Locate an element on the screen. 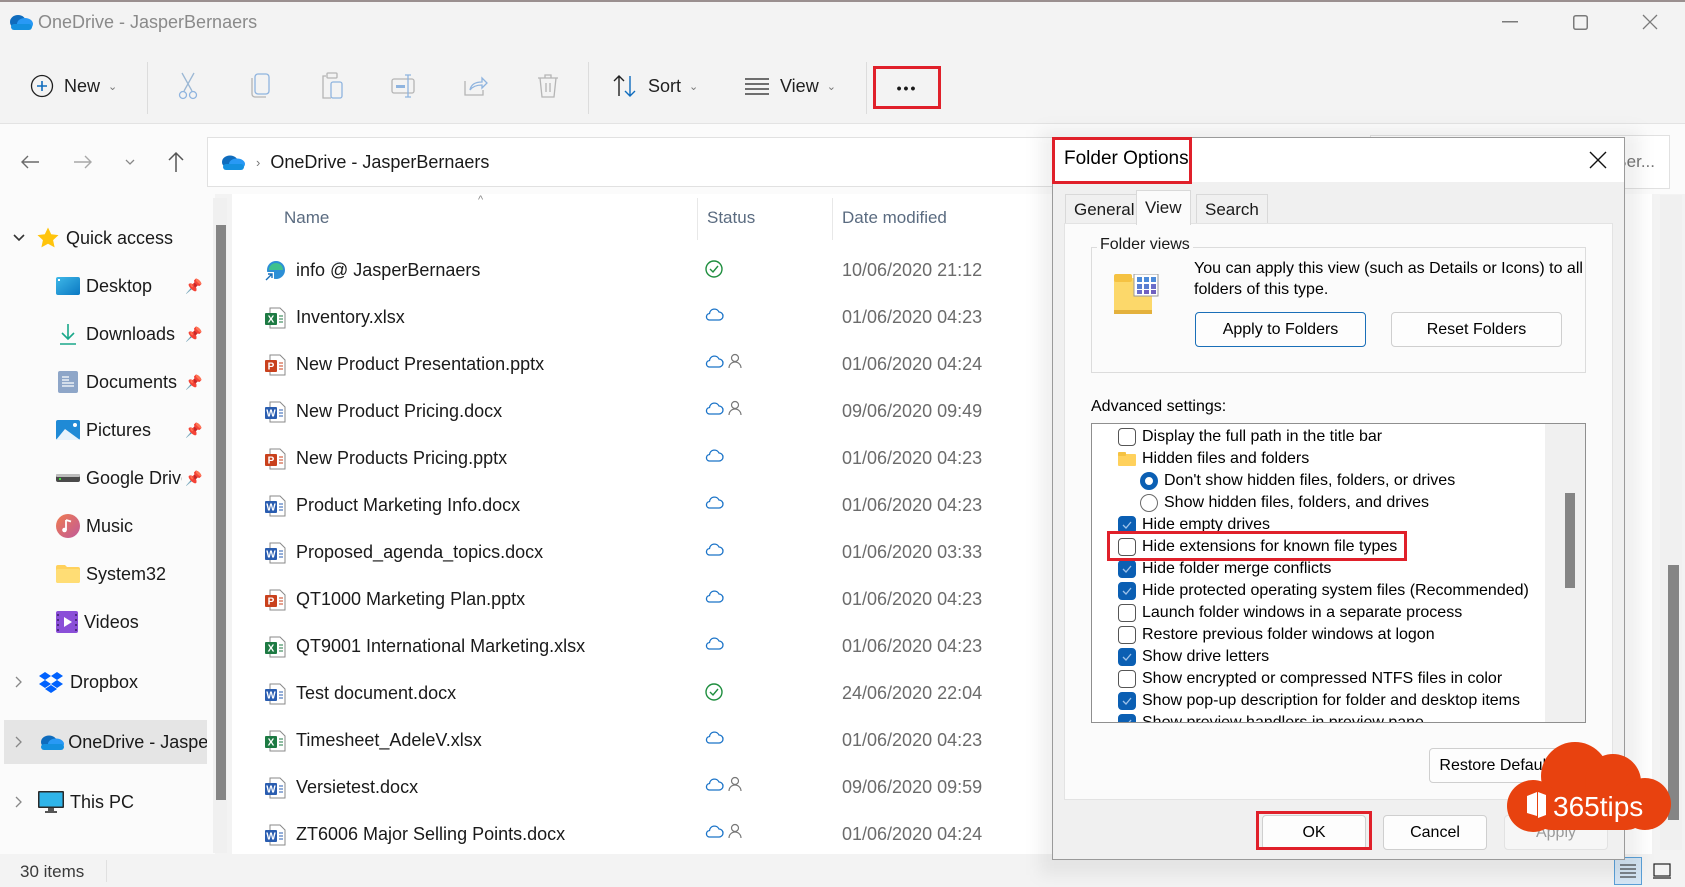 The height and width of the screenshot is (887, 1685). advanced-setting-item: Show preview handlers in preview pane is located at coordinates (1271, 717).